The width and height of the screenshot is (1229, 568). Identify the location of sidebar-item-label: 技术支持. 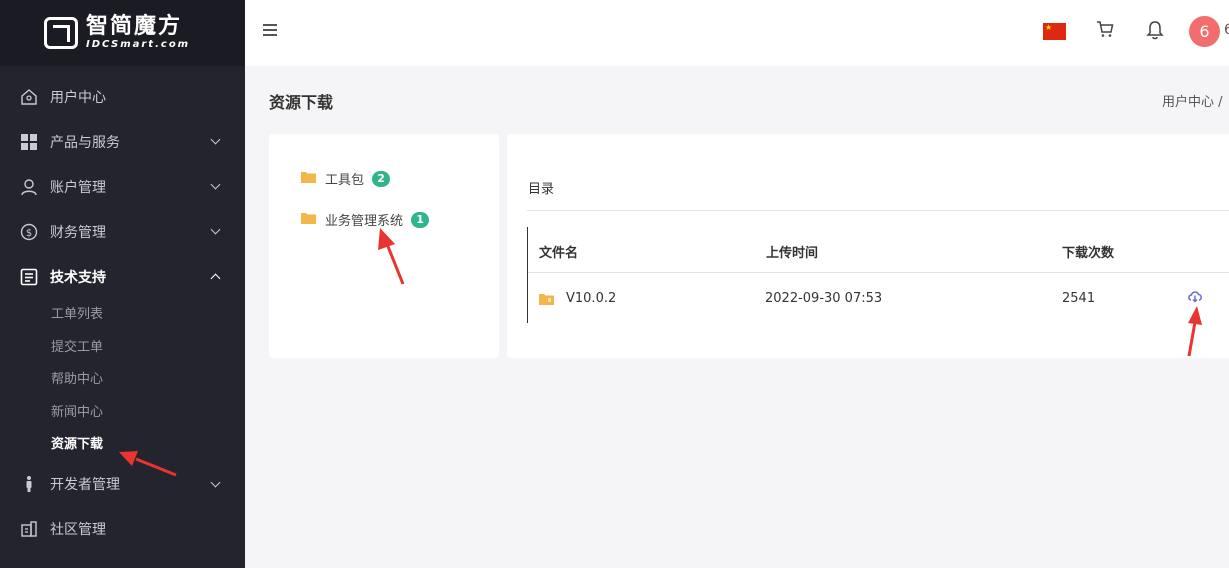
(78, 277).